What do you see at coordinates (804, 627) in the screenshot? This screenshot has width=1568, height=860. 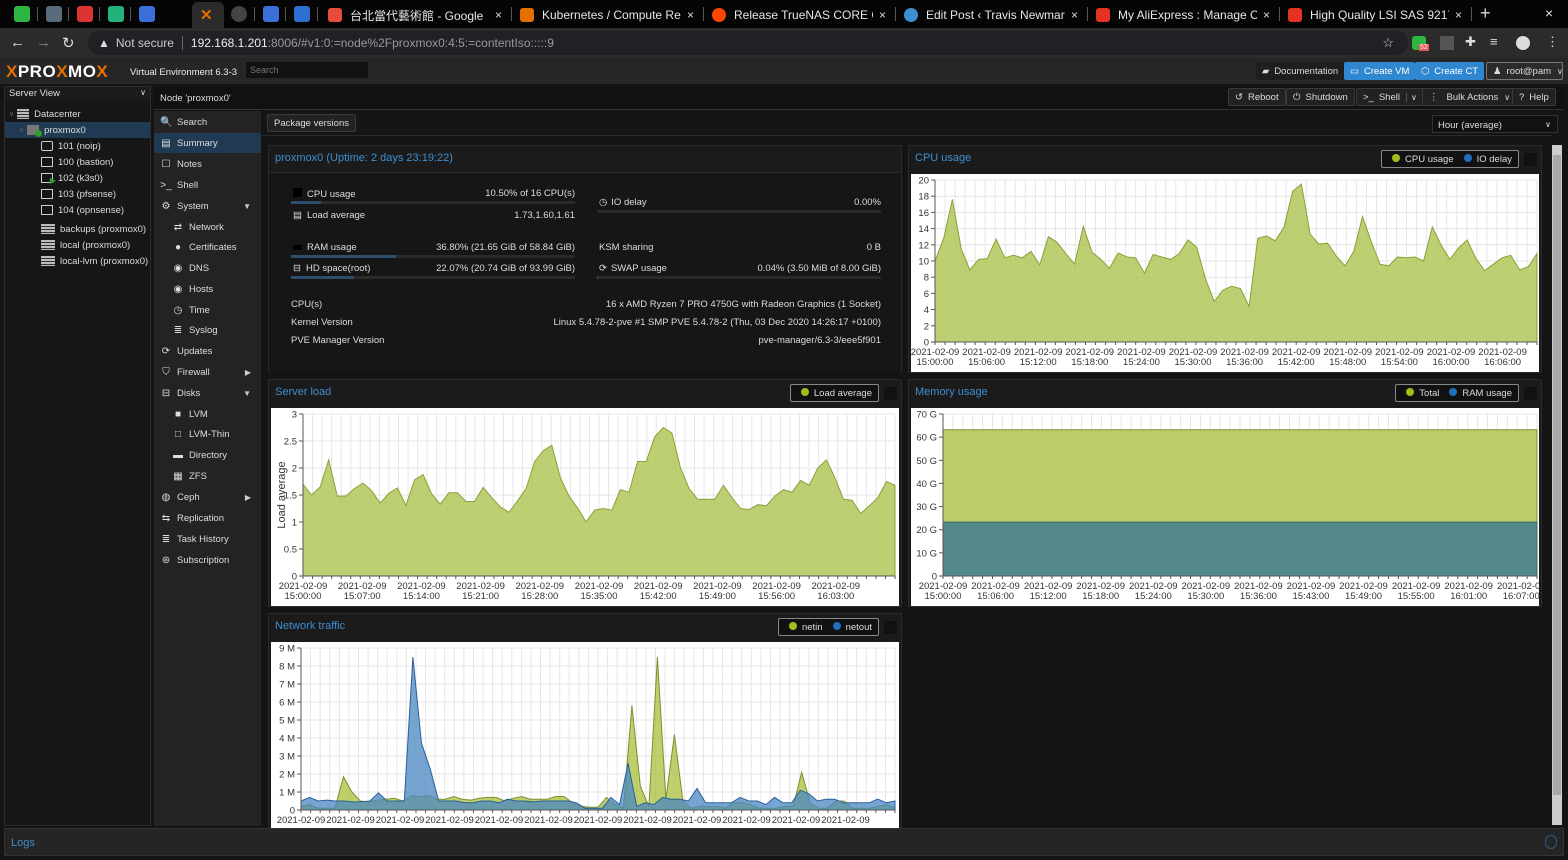 I see `legend-item-netin: netin` at bounding box center [804, 627].